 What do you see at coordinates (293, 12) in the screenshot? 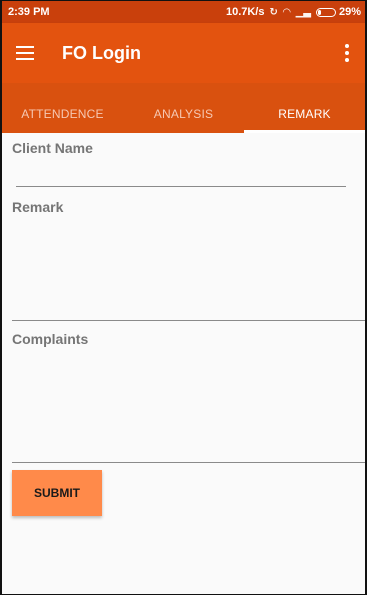
I see `status-indicators: 10.7K/s ↻ ◠ ▁▃ 29%` at bounding box center [293, 12].